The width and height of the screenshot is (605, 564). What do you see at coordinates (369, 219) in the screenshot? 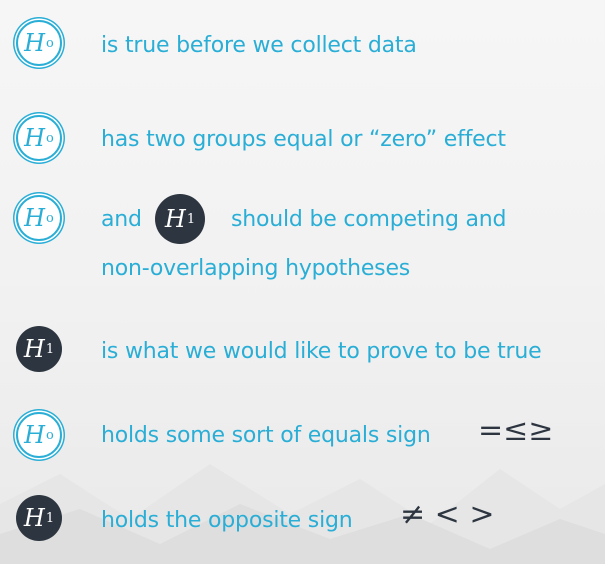
I see `statement-3-suffix: should be competing and` at bounding box center [369, 219].